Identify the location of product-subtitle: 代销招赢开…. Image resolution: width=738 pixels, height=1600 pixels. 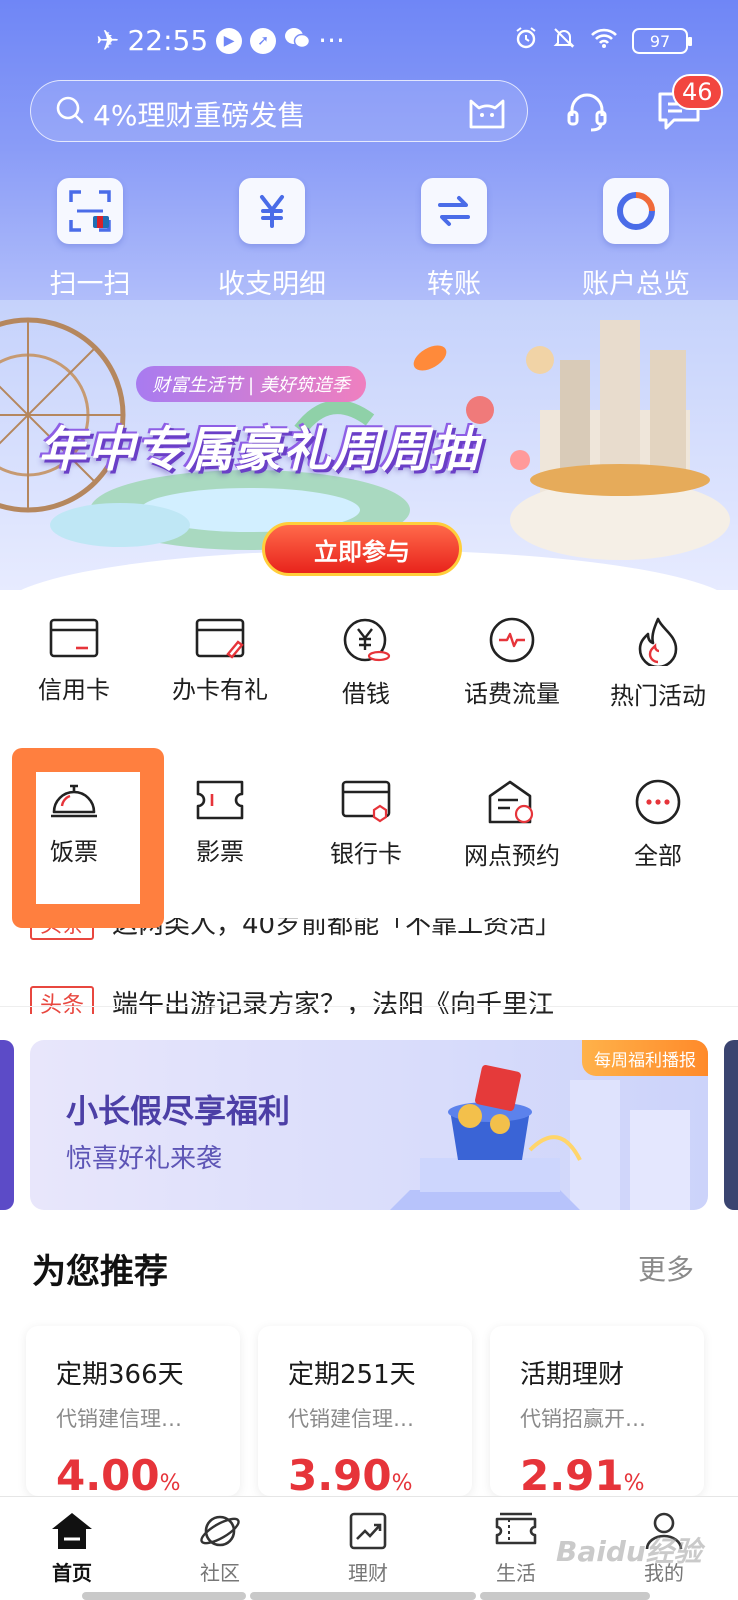
(583, 1419).